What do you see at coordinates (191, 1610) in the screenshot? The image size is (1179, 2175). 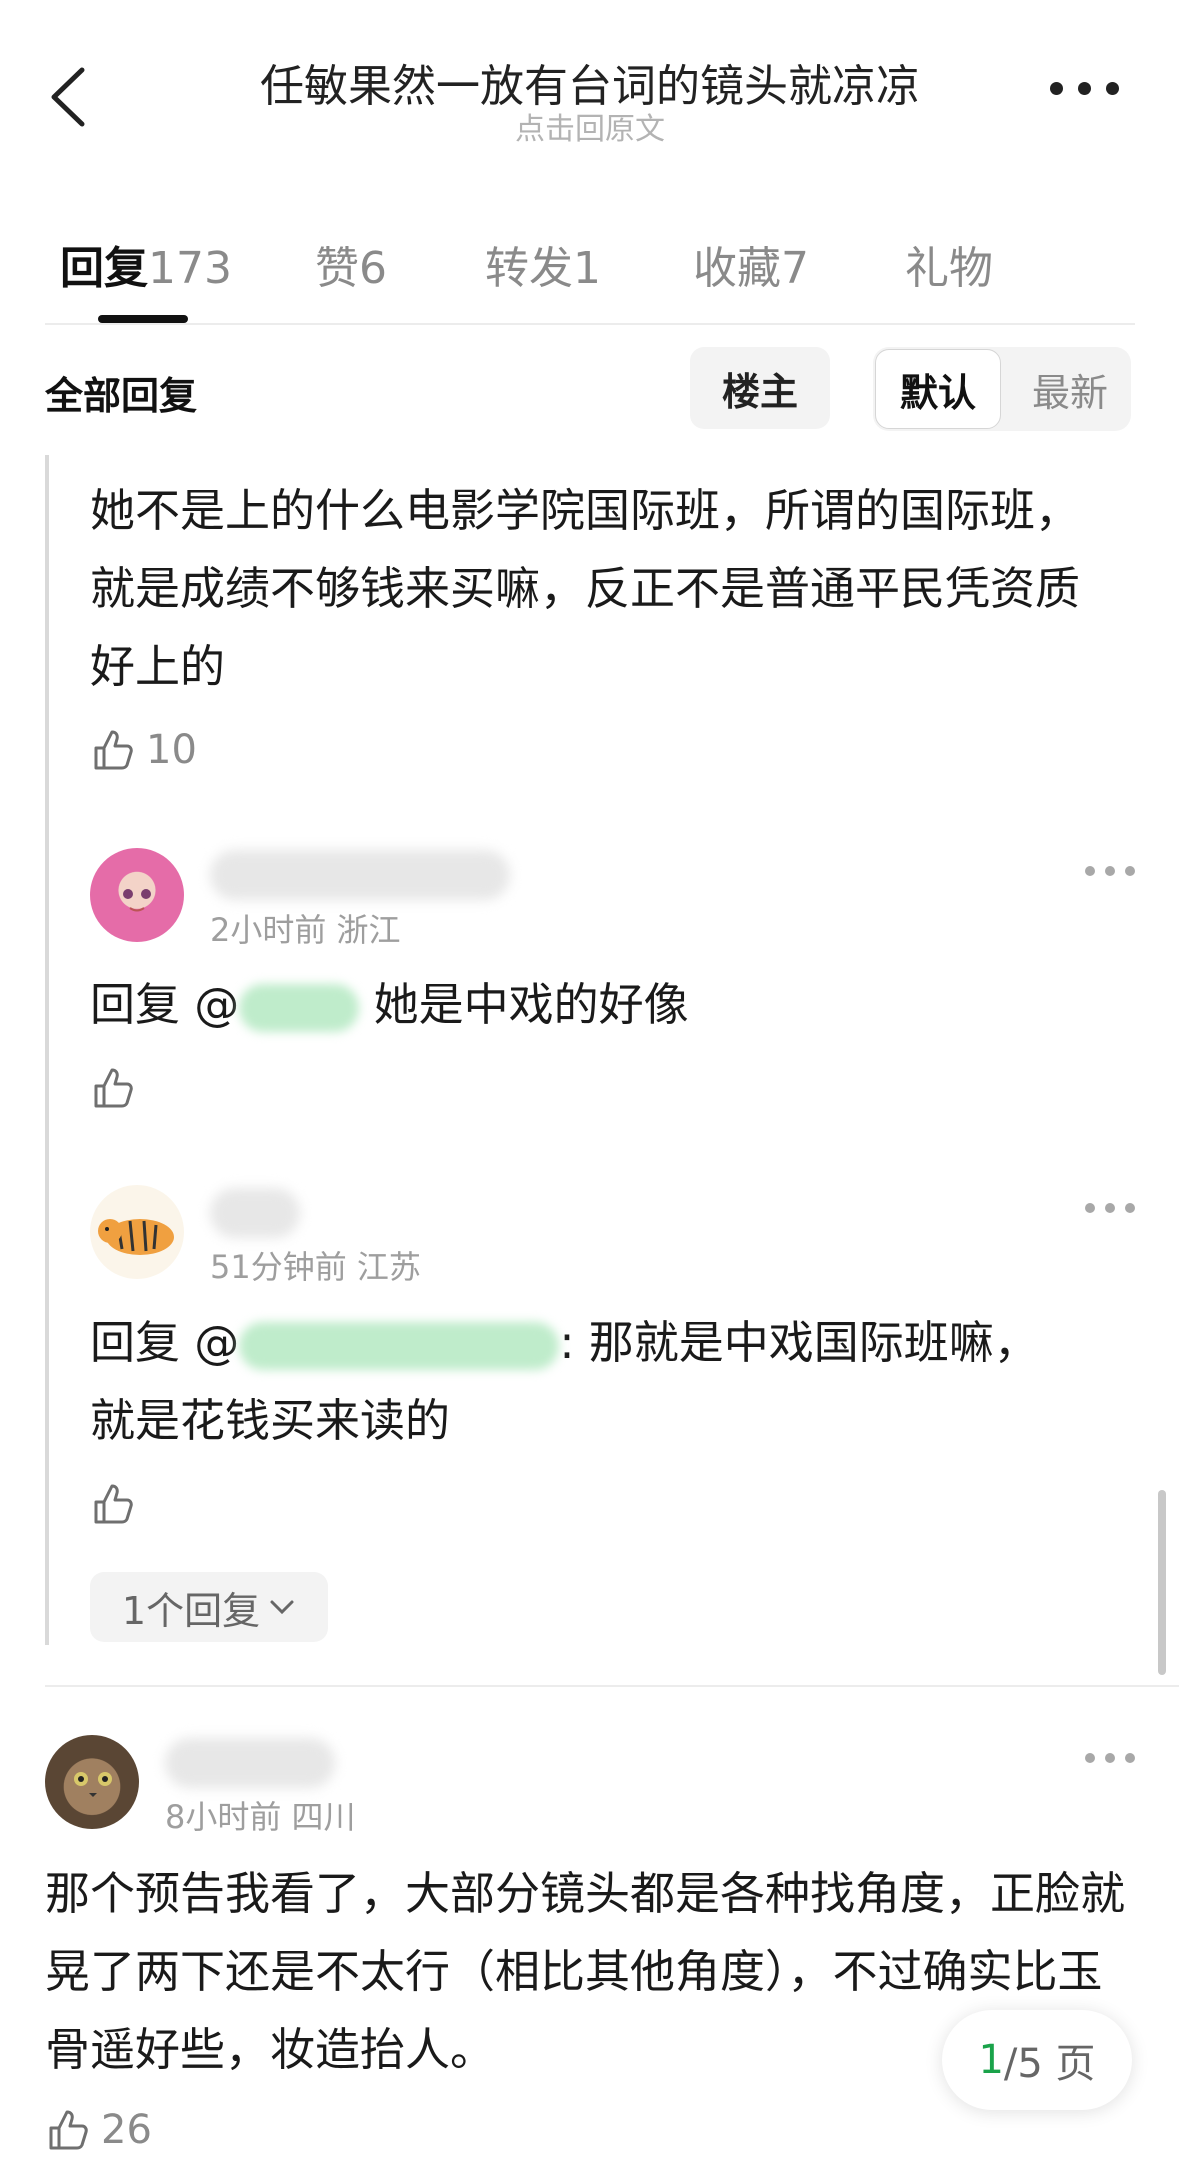 I see `expand-replies-label: 1个回复` at bounding box center [191, 1610].